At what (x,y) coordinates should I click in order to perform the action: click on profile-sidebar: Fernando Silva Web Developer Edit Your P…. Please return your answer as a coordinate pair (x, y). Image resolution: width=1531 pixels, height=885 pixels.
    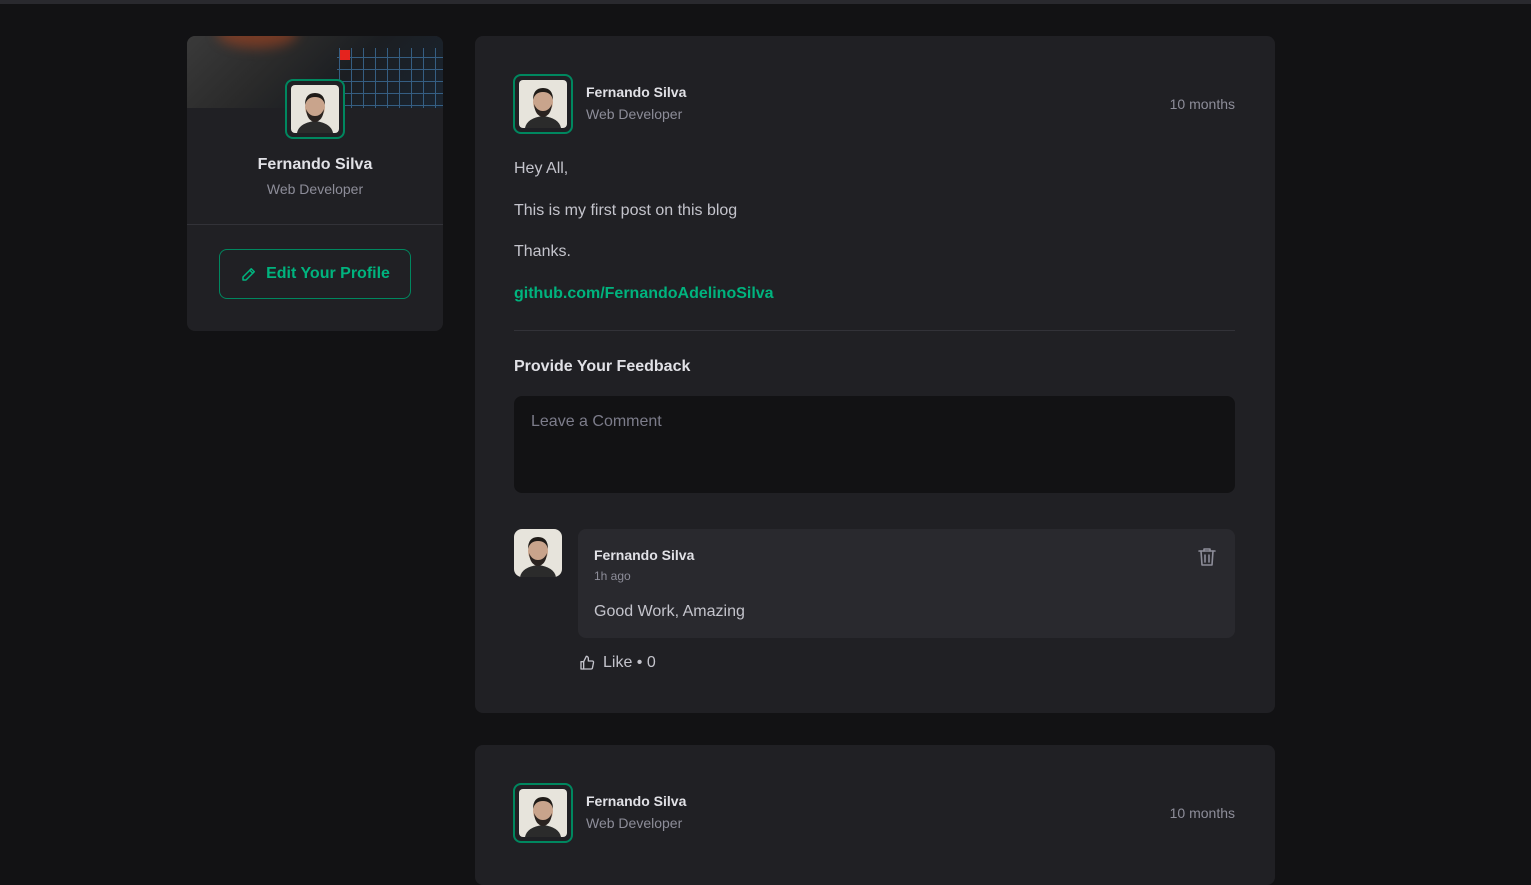
    Looking at the image, I should click on (315, 183).